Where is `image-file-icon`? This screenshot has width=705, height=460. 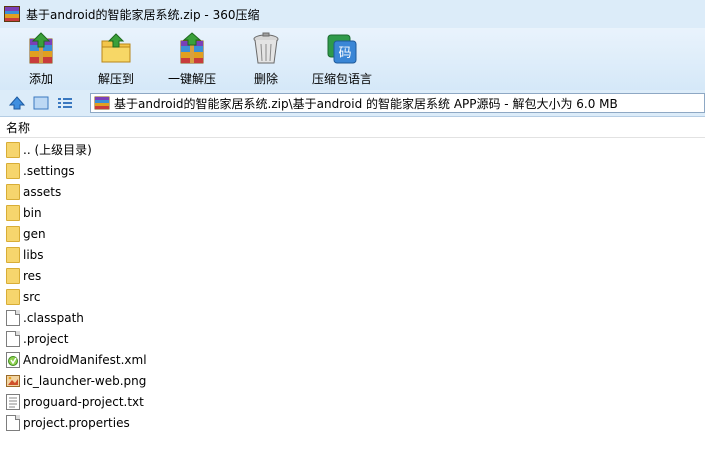
image-file-icon is located at coordinates (13, 381).